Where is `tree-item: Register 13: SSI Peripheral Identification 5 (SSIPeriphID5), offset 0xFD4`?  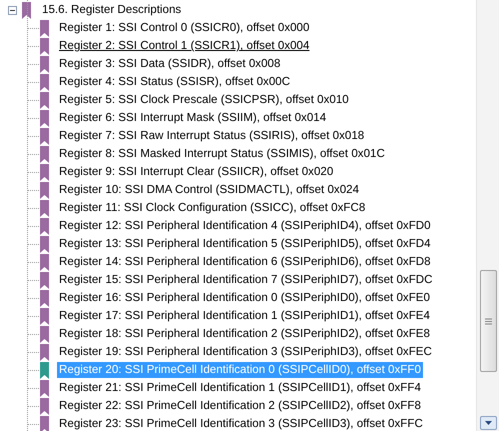
tree-item: Register 13: SSI Peripheral Identification 5 (SSIPeriphID5), offset 0xFD4 is located at coordinates (245, 244).